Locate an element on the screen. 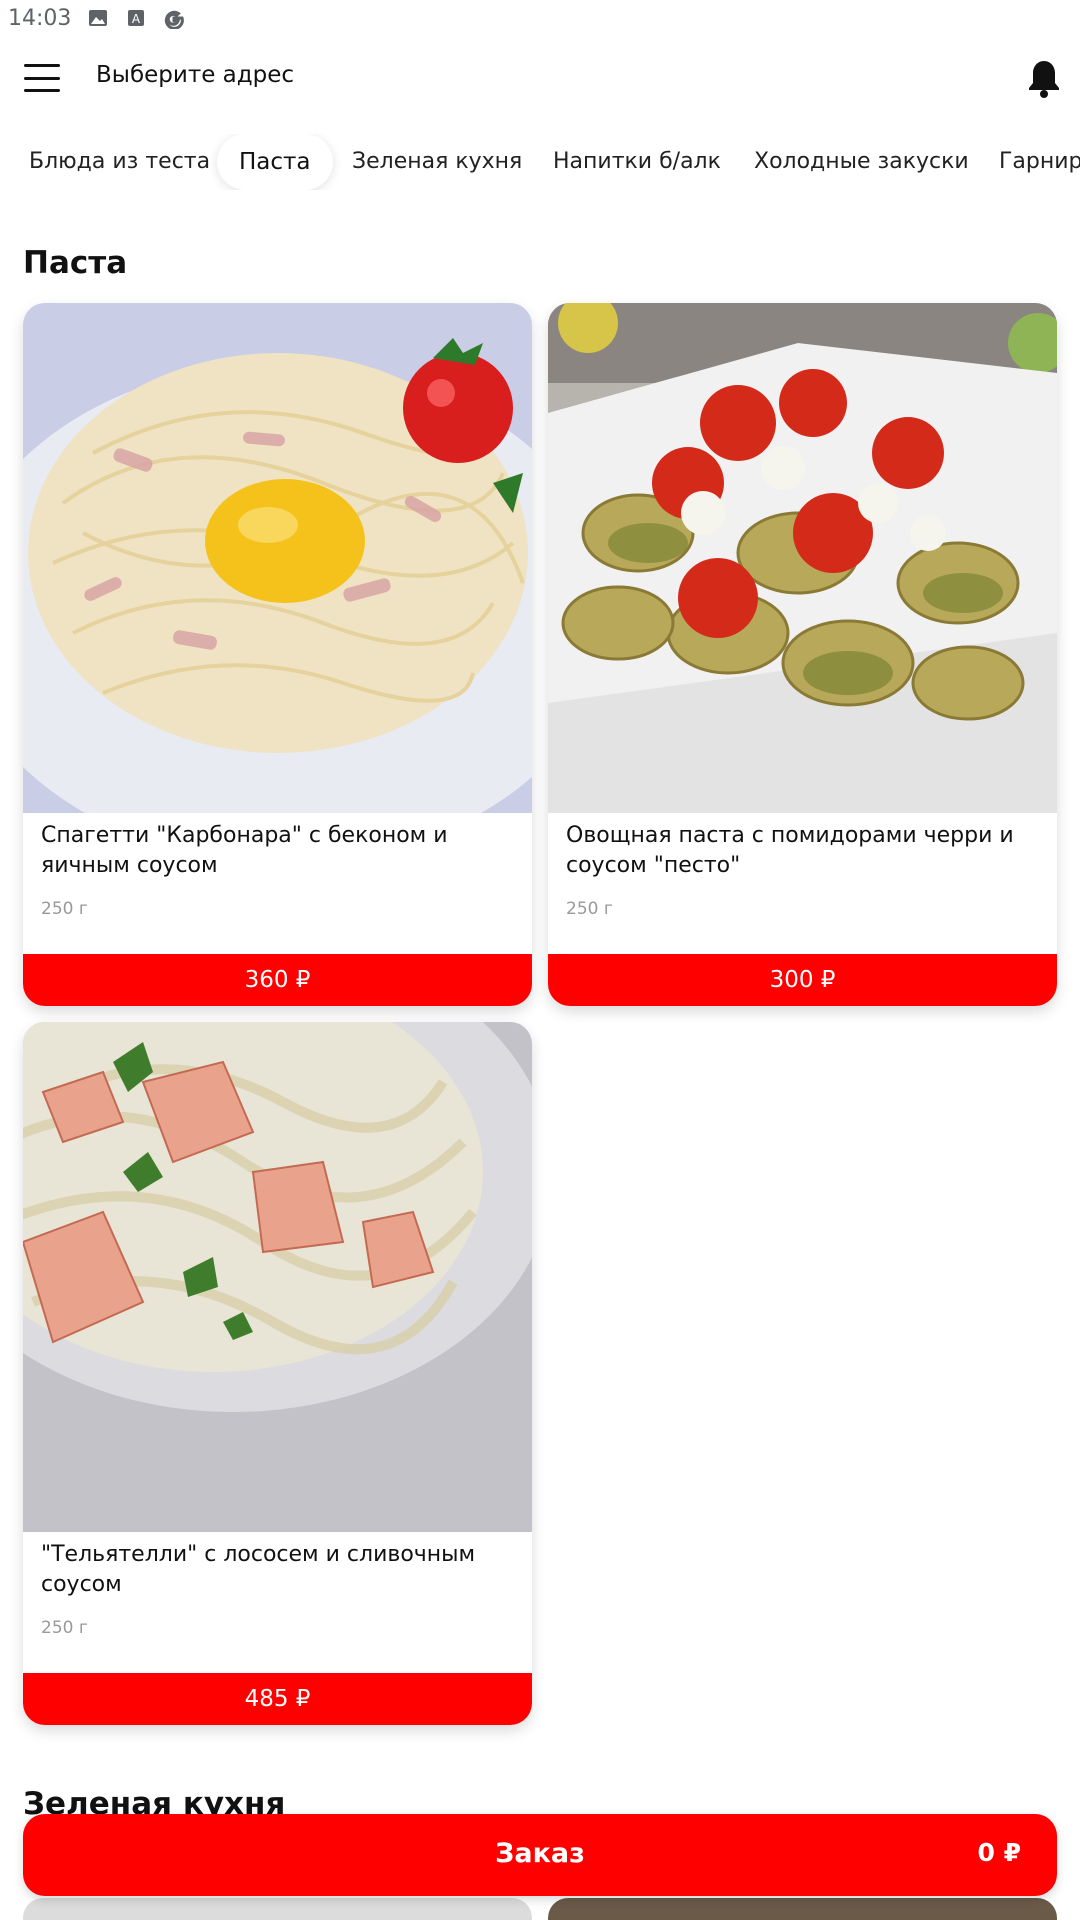 The height and width of the screenshot is (1920, 1080). tab-cold-appetizers: Холодные закуски is located at coordinates (861, 162).